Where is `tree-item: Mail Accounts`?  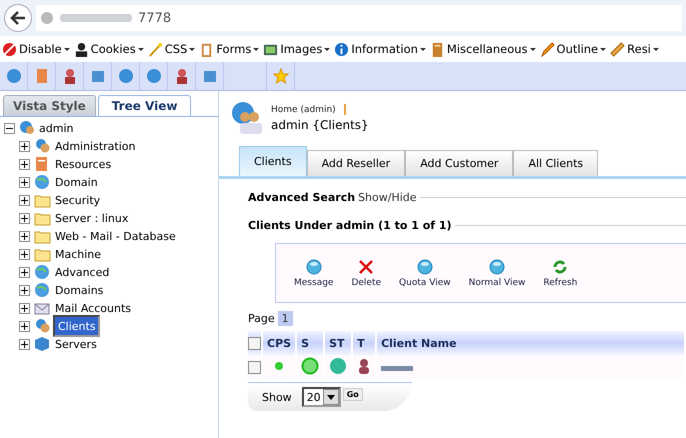
tree-item: Mail Accounts is located at coordinates (93, 308).